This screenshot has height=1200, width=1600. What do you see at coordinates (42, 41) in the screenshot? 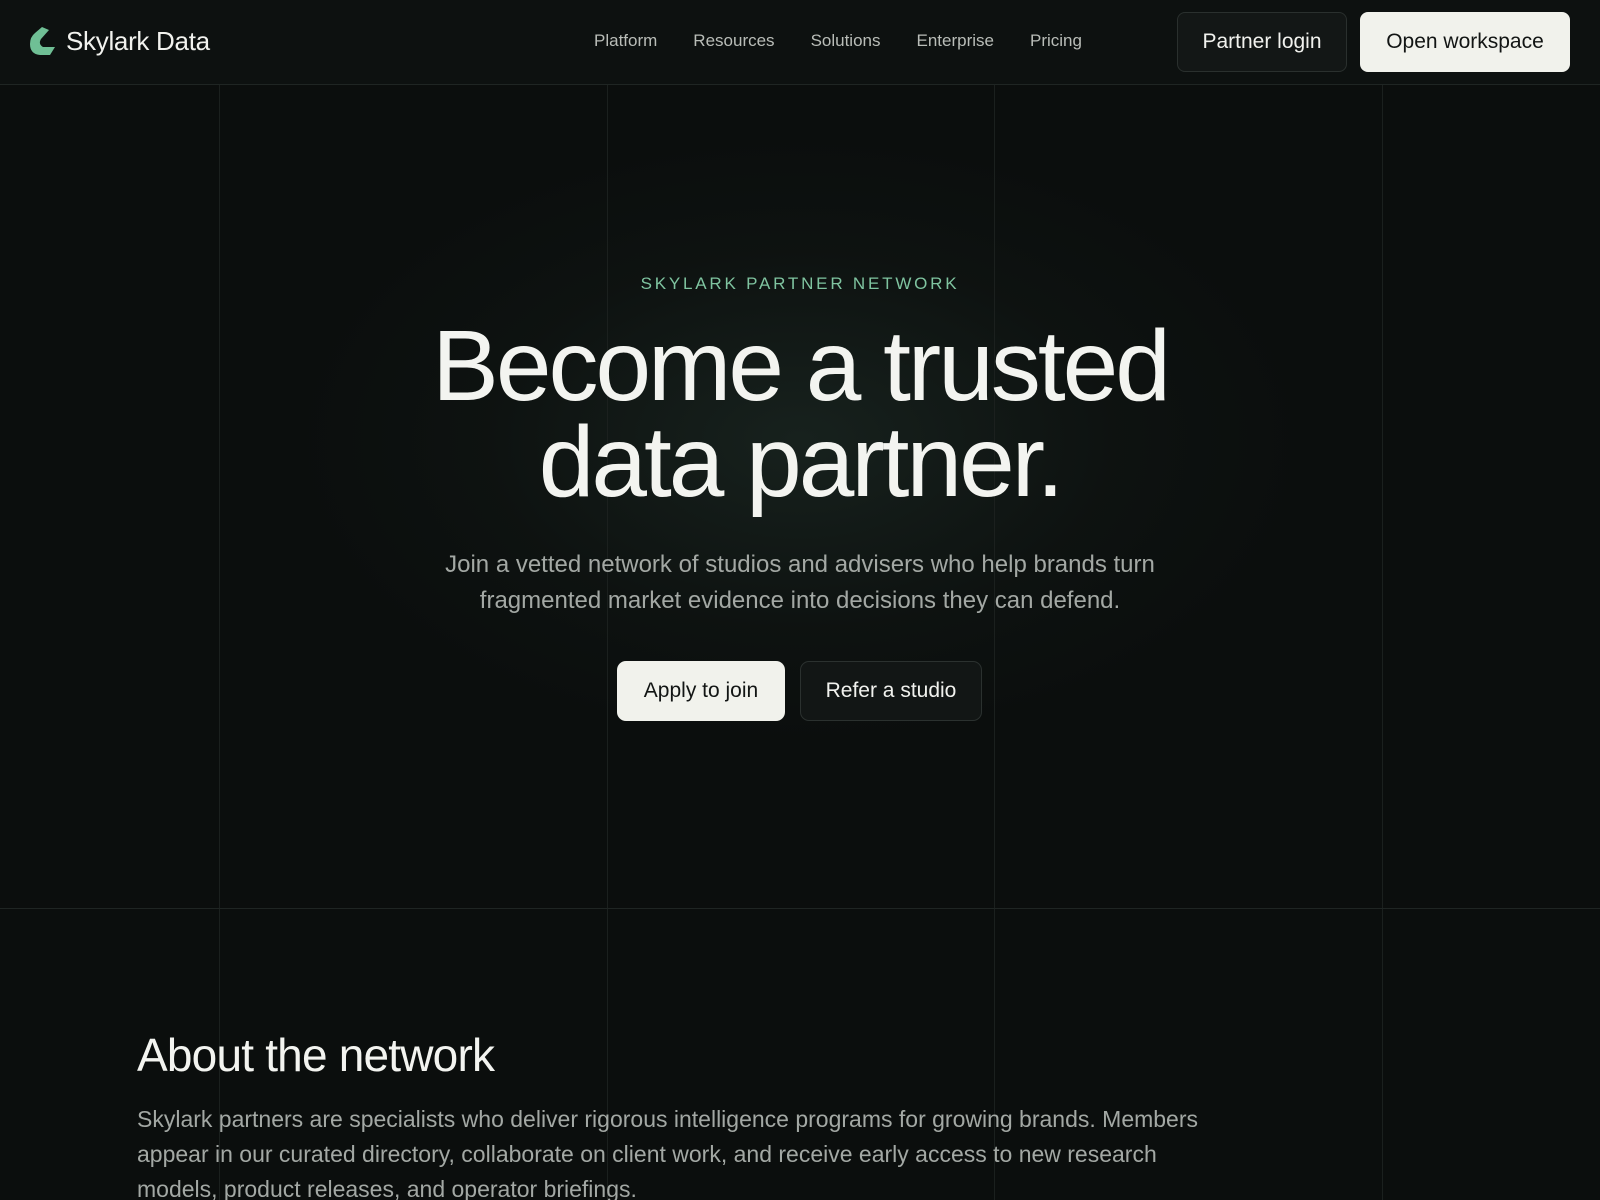
I see `skylark-logo-icon` at bounding box center [42, 41].